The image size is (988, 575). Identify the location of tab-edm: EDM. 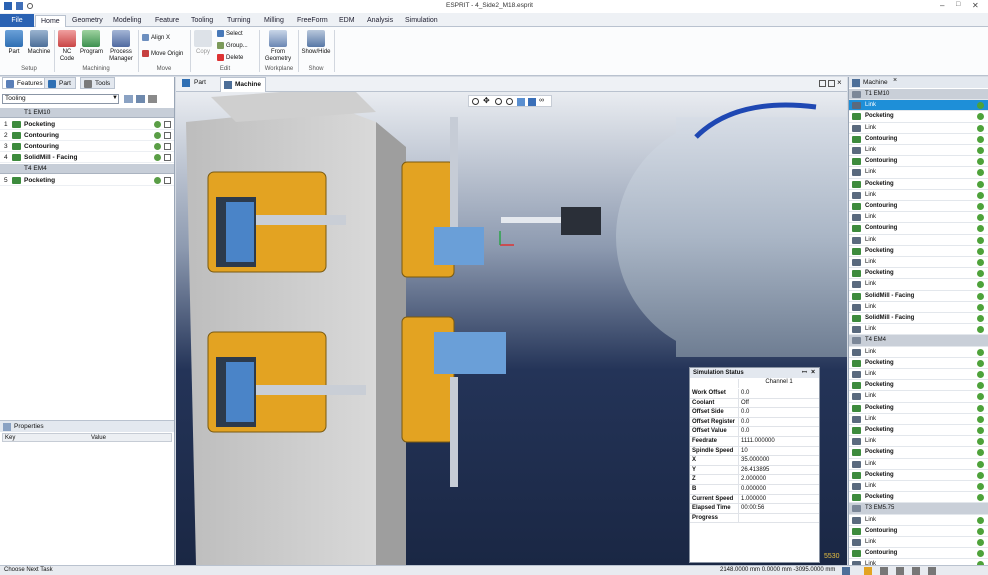
(347, 21).